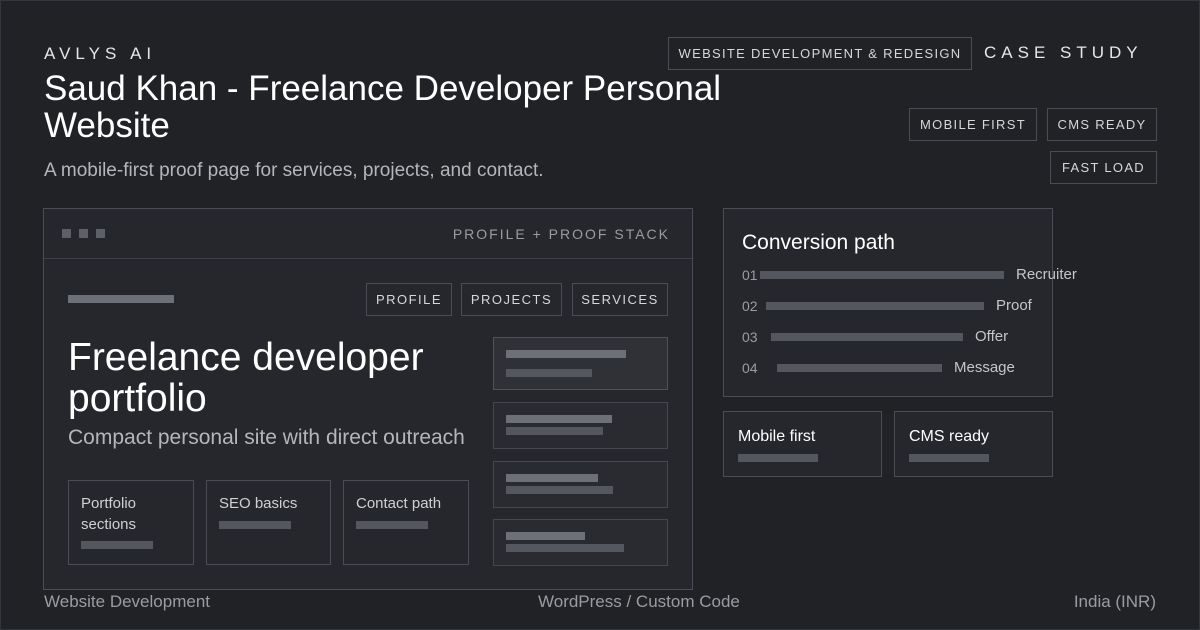  What do you see at coordinates (820, 53) in the screenshot?
I see `category-tag: WEBSITE DEVELOPMENT & REDESIGN` at bounding box center [820, 53].